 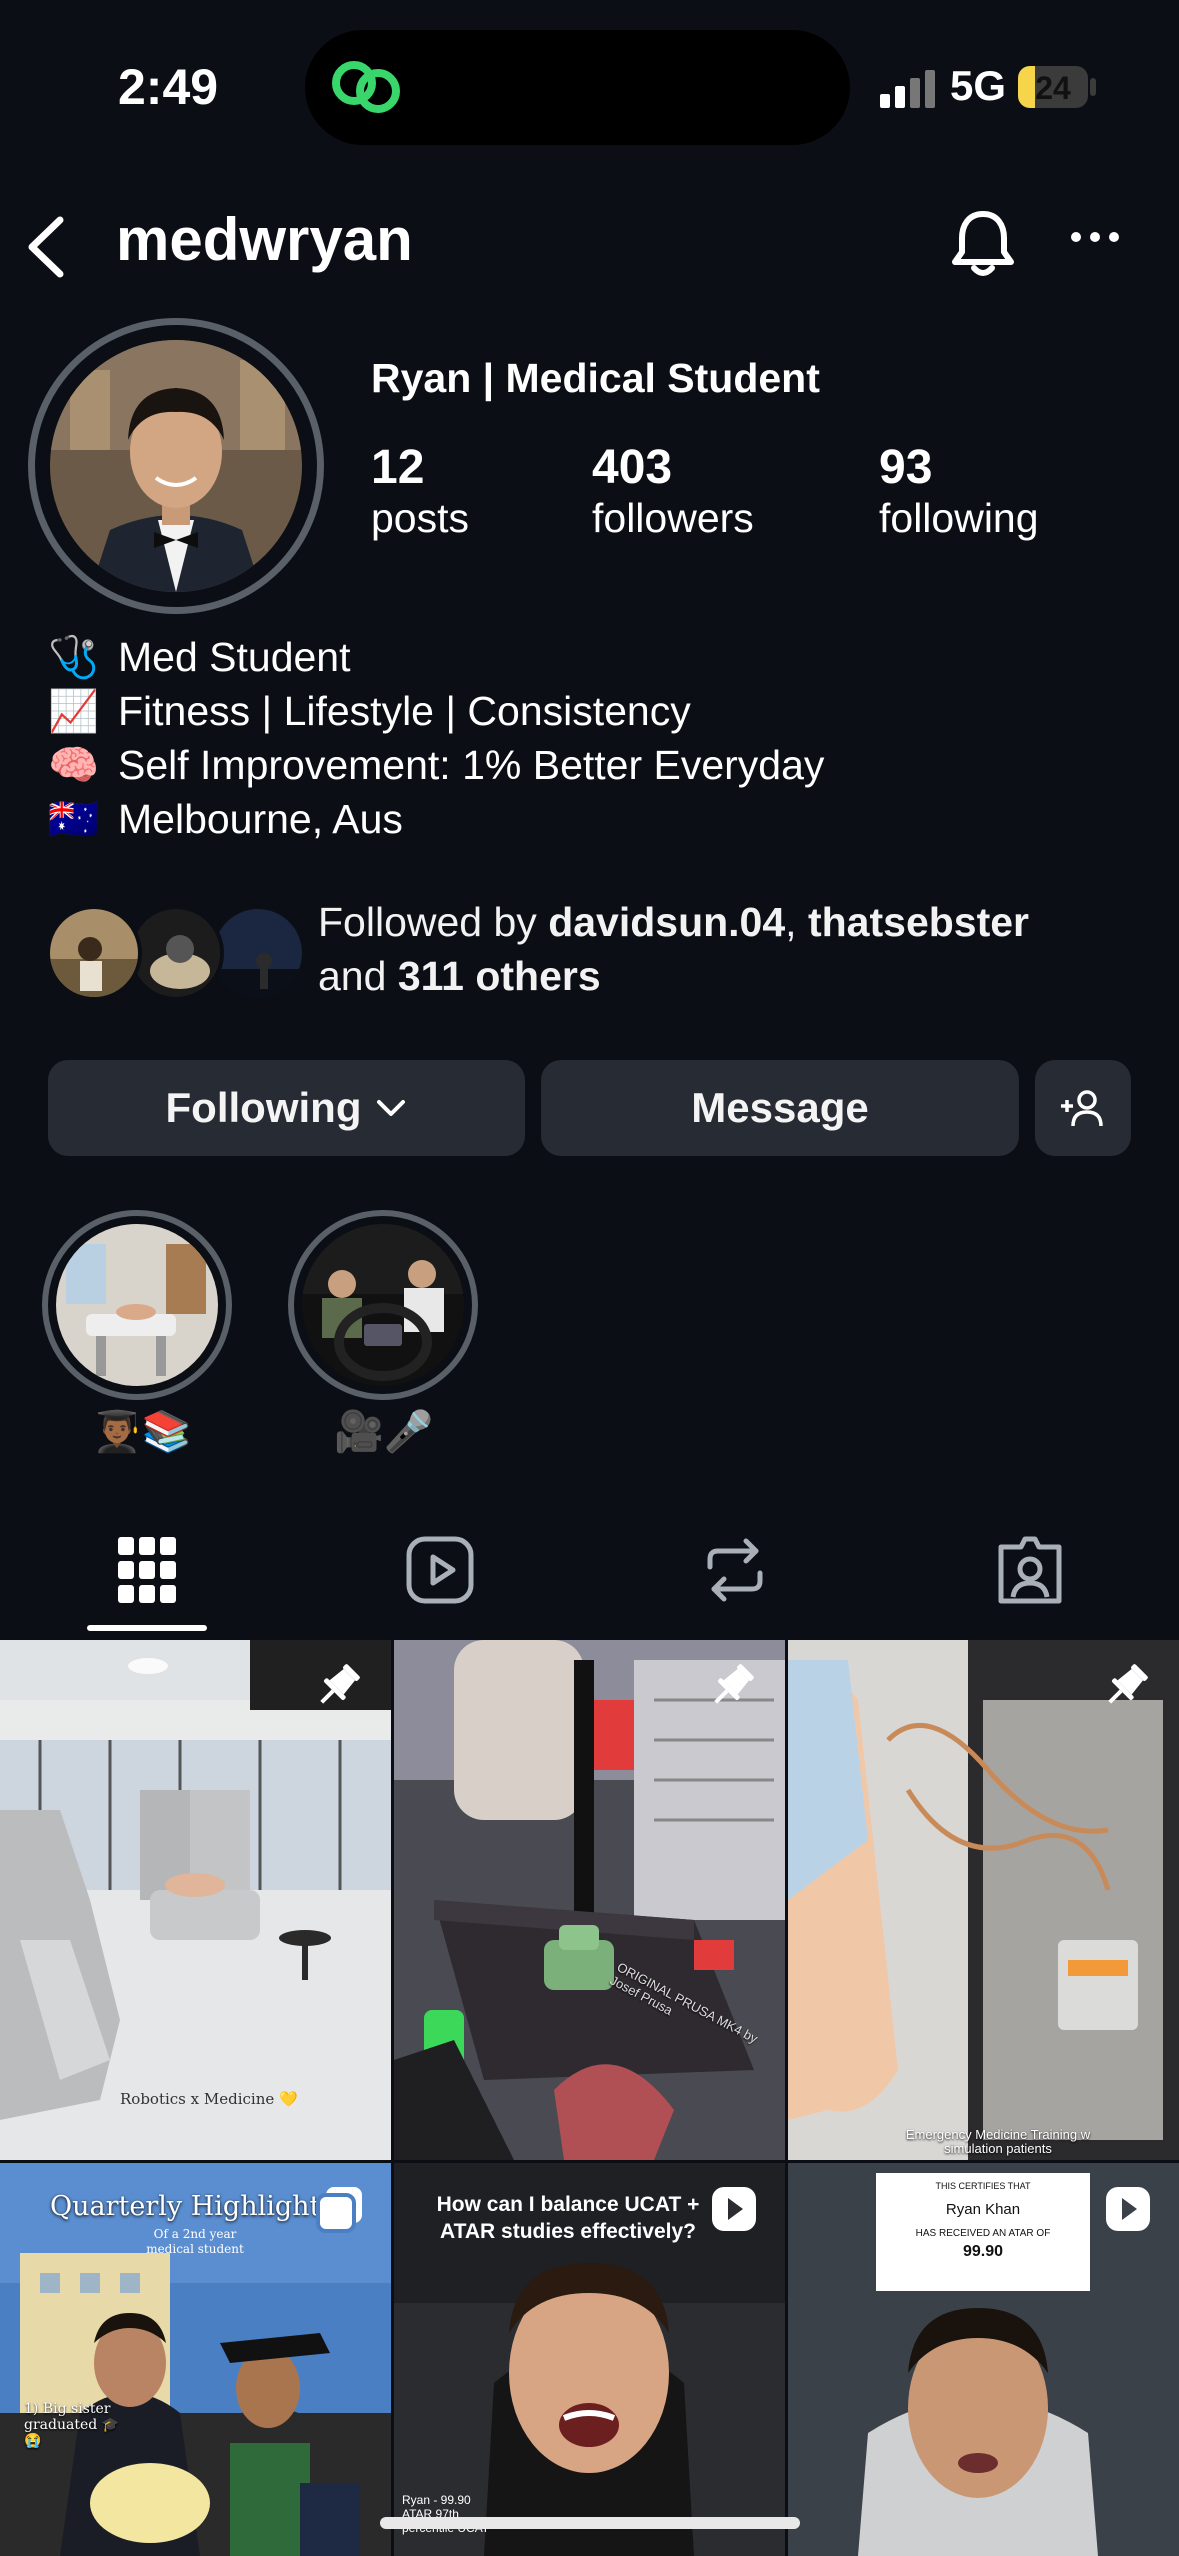 What do you see at coordinates (142, 1432) in the screenshot?
I see `highlight-label: 👨🏾‍🎓📚` at bounding box center [142, 1432].